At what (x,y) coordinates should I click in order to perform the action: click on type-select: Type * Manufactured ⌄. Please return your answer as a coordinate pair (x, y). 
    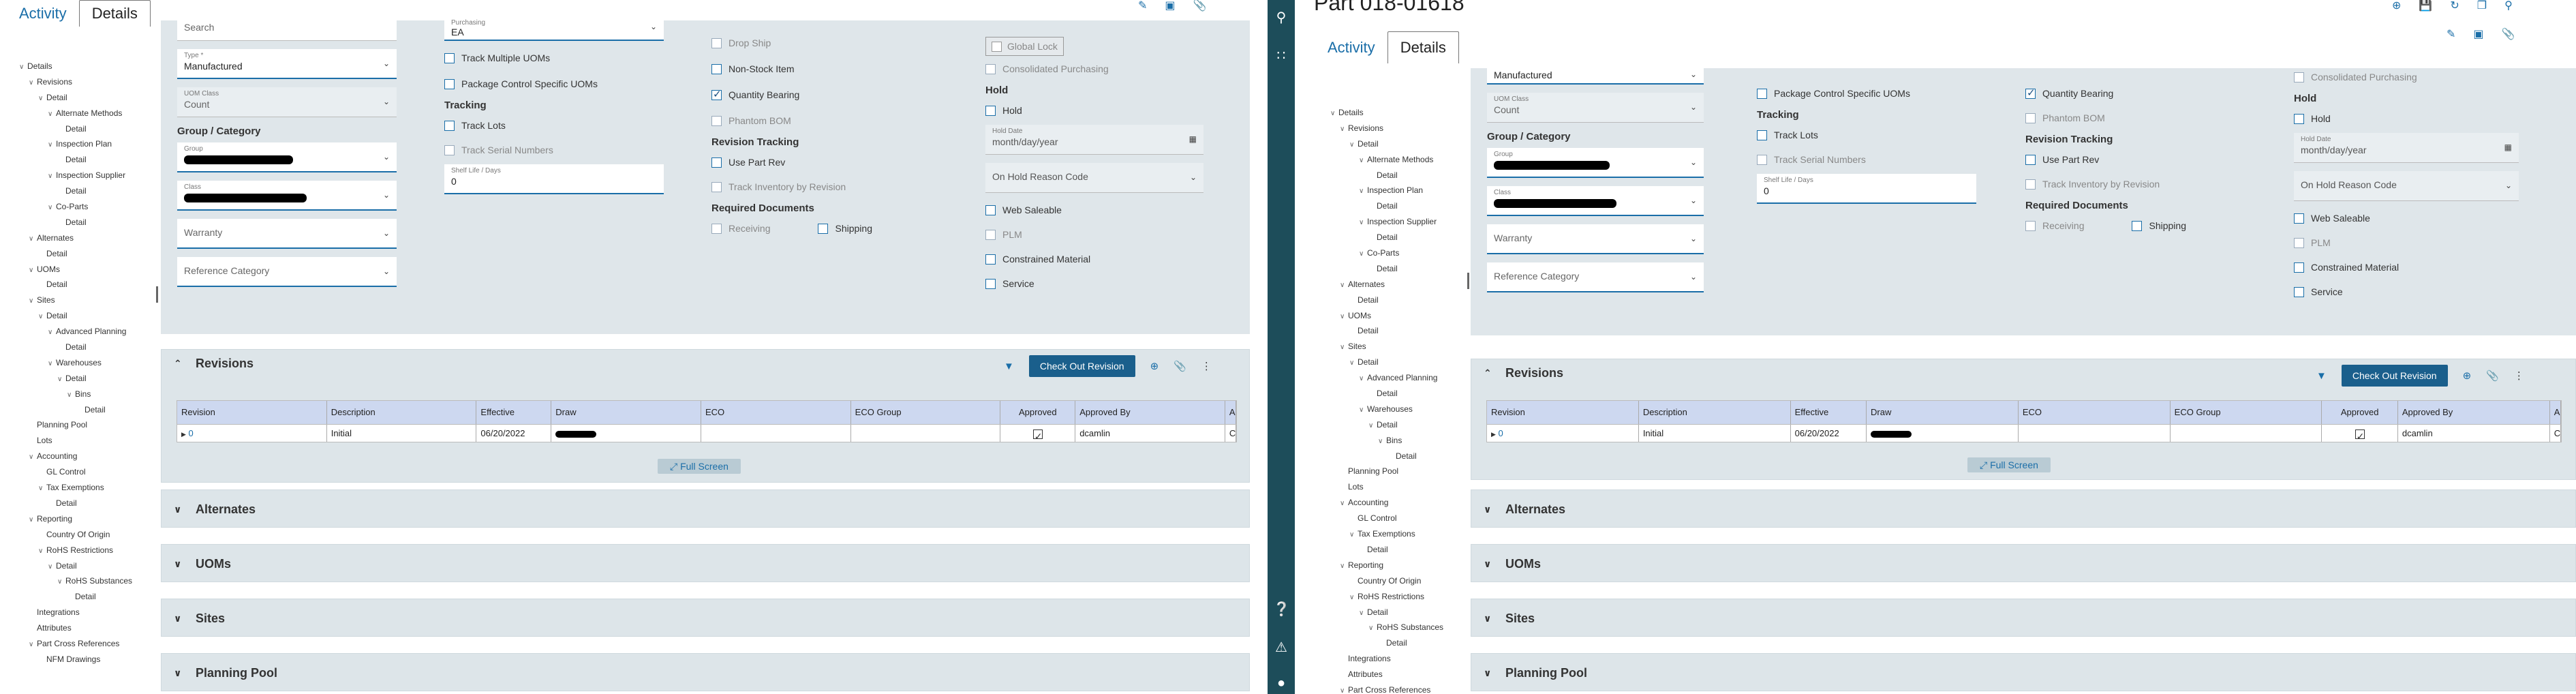
    Looking at the image, I should click on (287, 64).